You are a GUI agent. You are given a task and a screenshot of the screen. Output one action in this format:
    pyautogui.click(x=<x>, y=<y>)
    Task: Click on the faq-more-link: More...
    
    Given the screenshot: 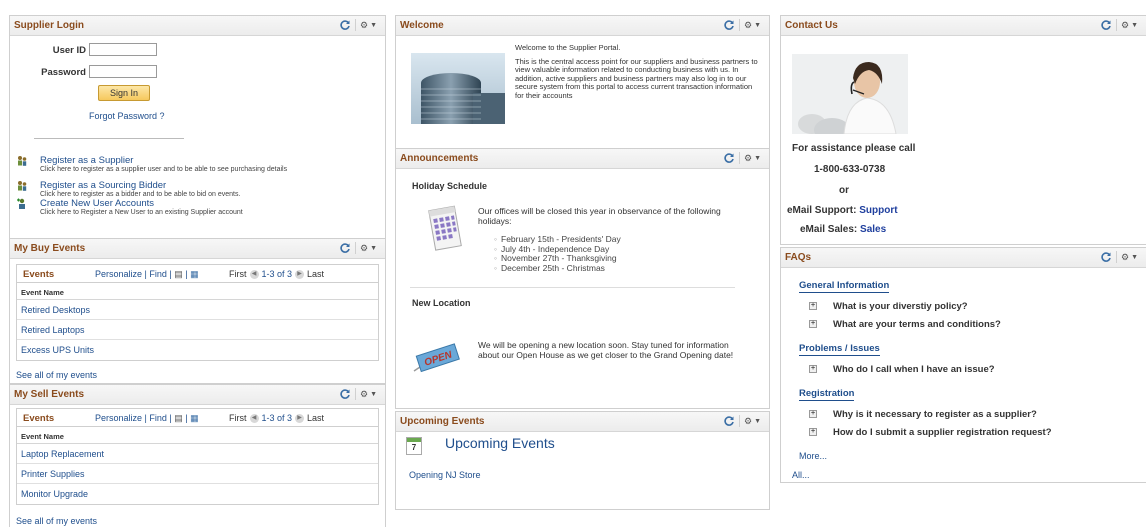 What is the action you would take?
    pyautogui.click(x=813, y=456)
    